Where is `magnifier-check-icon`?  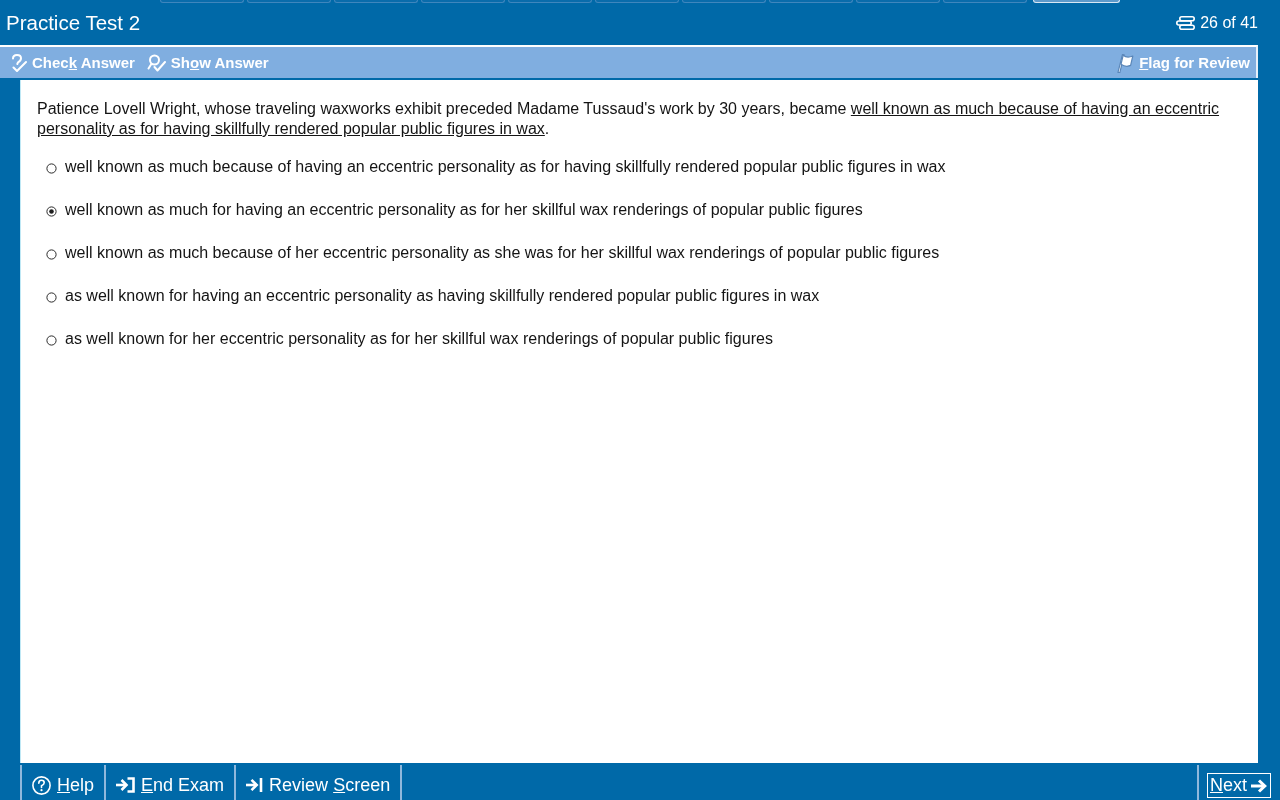 magnifier-check-icon is located at coordinates (156, 62).